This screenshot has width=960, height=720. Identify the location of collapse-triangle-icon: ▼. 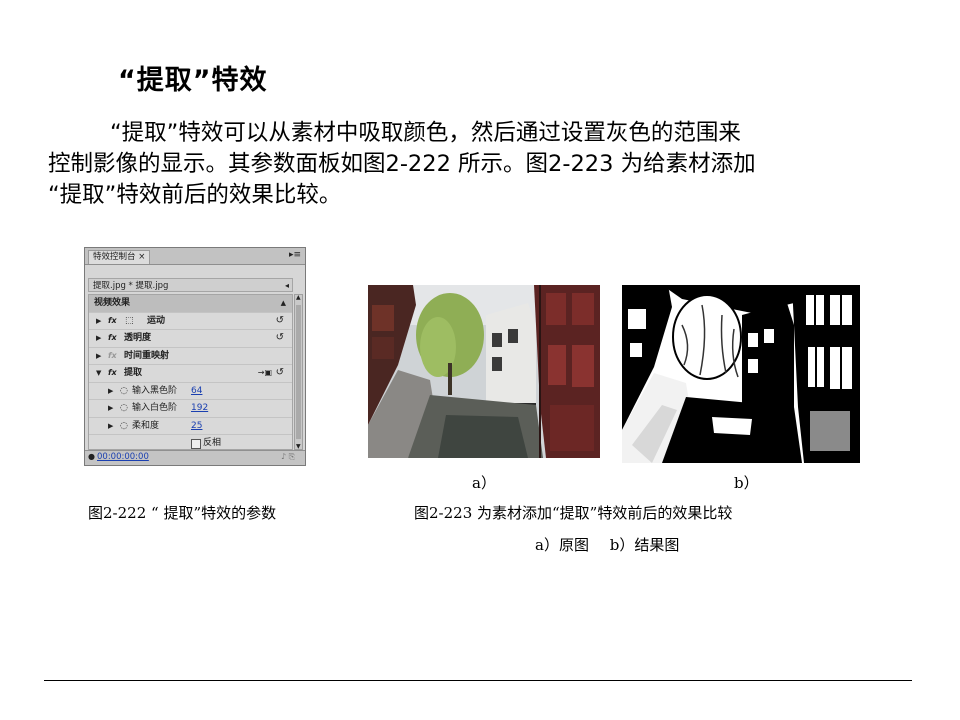
(98, 373).